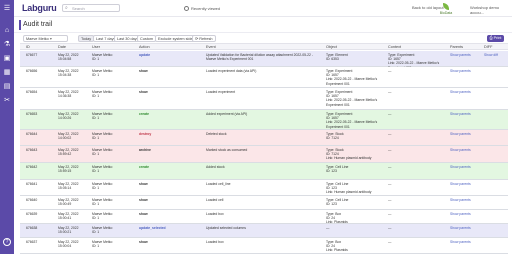 The image size is (512, 254). Describe the element at coordinates (7, 101) in the screenshot. I see `scissors-icon: ✂` at that location.